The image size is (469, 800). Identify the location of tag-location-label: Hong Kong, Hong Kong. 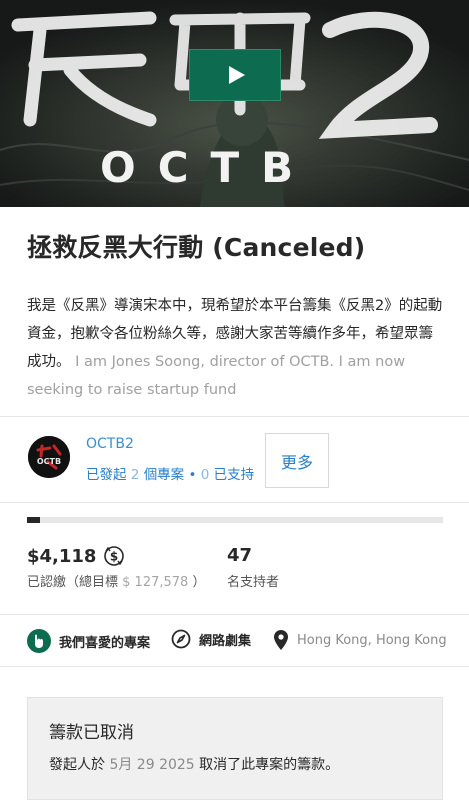
(372, 640).